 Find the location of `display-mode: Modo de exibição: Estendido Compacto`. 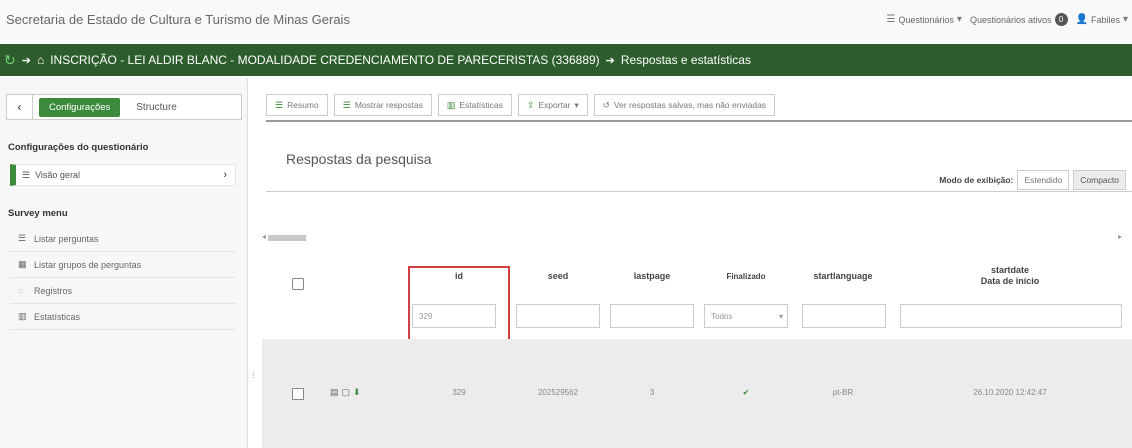

display-mode: Modo de exibição: Estendido Compacto is located at coordinates (1032, 180).